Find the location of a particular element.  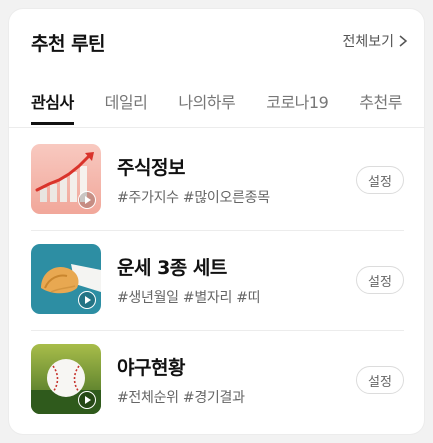

routine-title: 운세 3종 세트 is located at coordinates (172, 268).